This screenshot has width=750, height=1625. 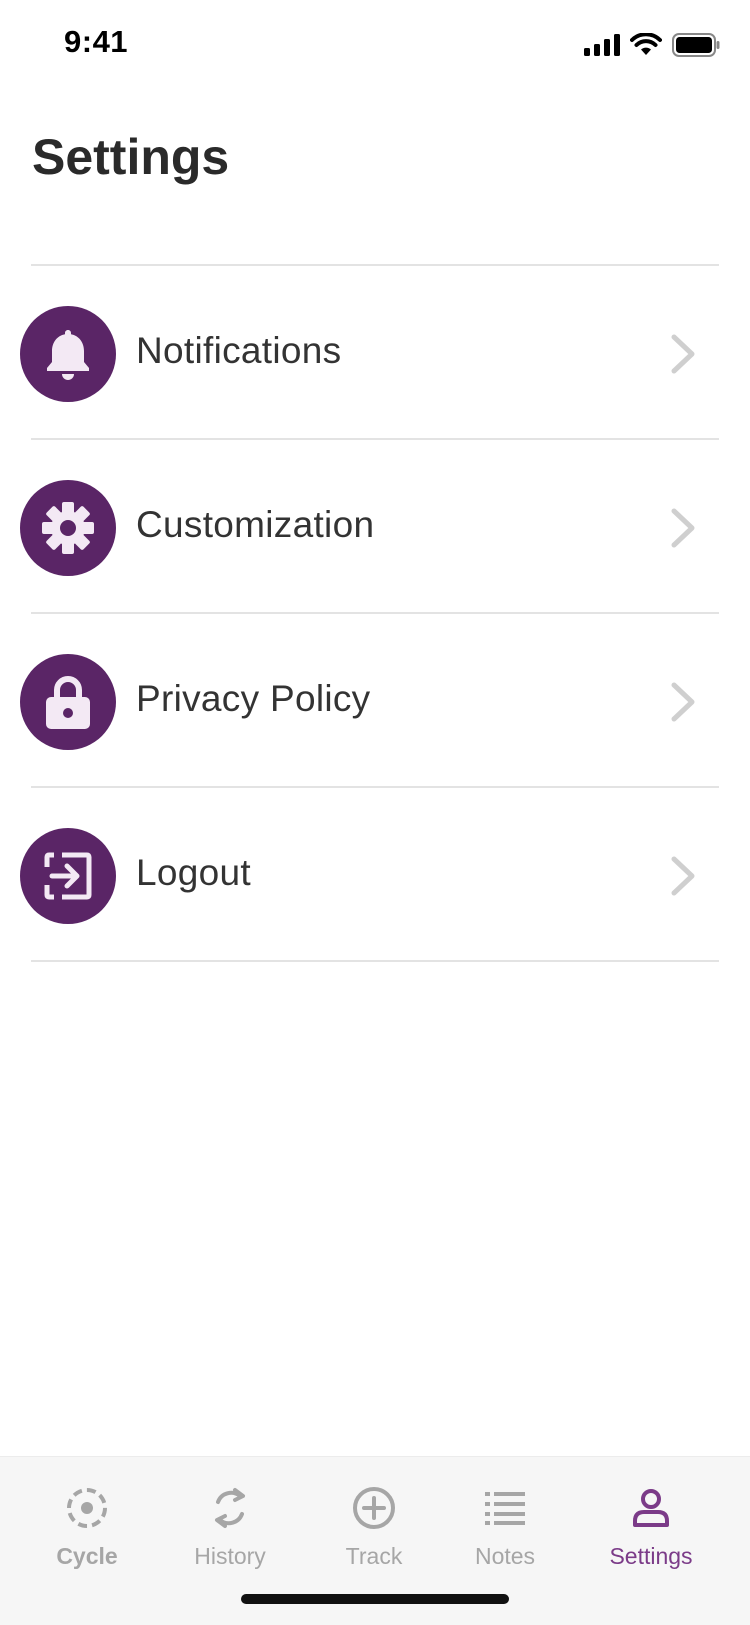 What do you see at coordinates (505, 1527) in the screenshot?
I see `tab-notes: Notes` at bounding box center [505, 1527].